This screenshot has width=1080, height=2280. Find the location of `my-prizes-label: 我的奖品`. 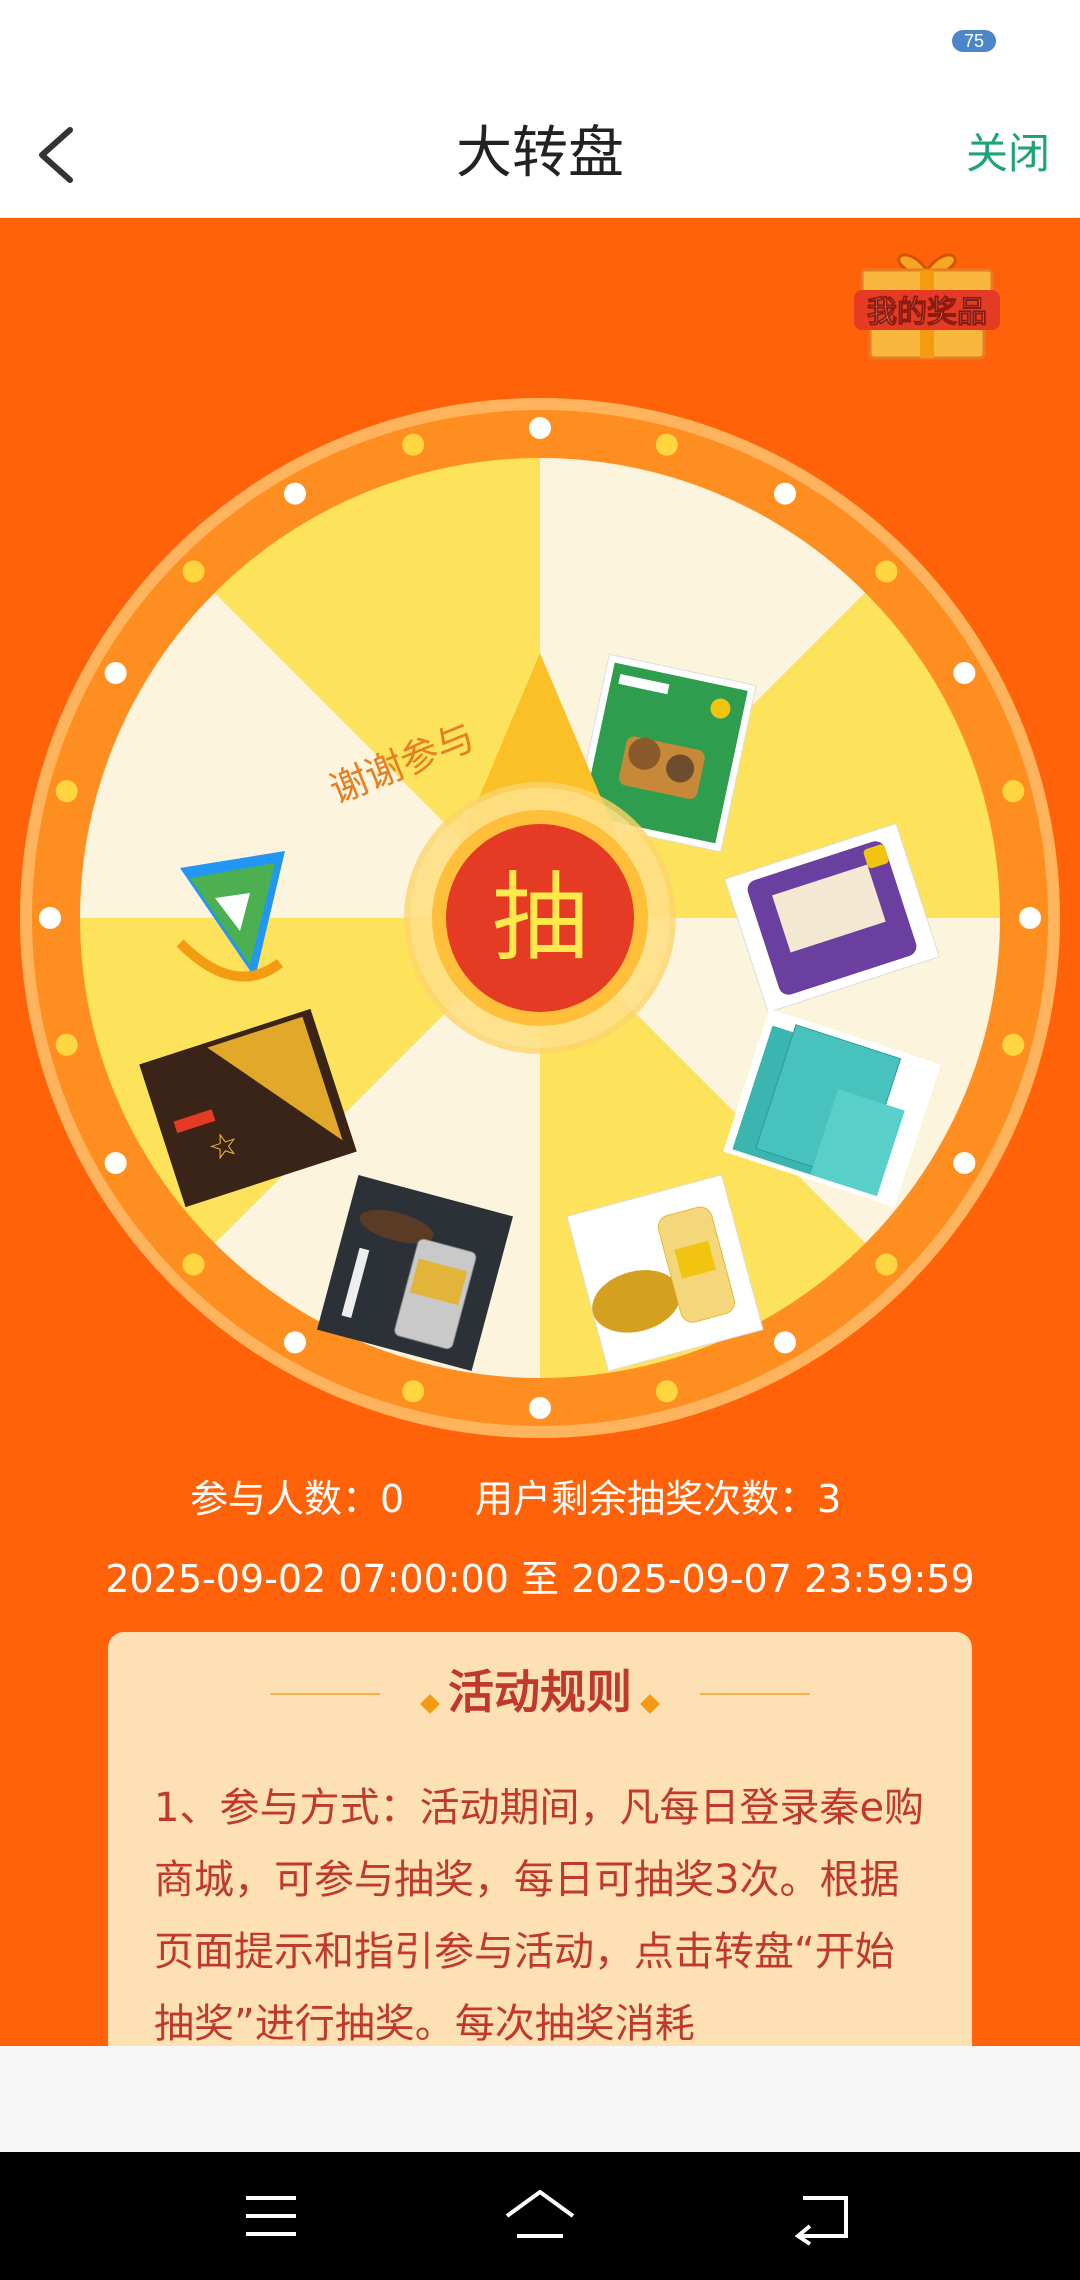

my-prizes-label: 我的奖品 is located at coordinates (927, 312).